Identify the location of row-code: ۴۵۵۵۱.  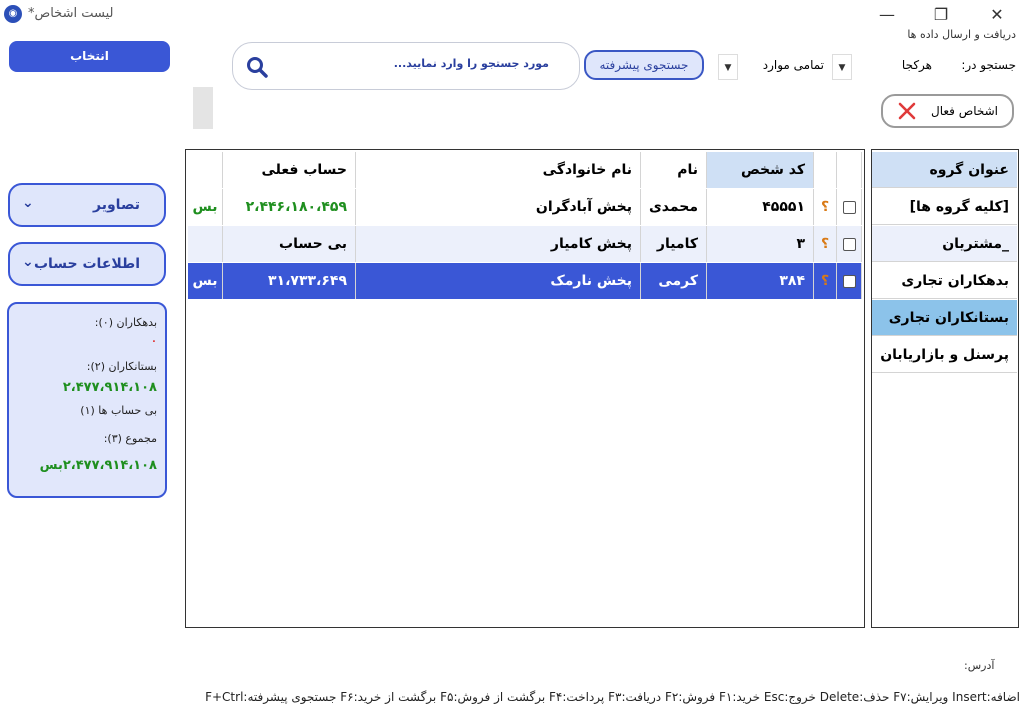
(760, 207).